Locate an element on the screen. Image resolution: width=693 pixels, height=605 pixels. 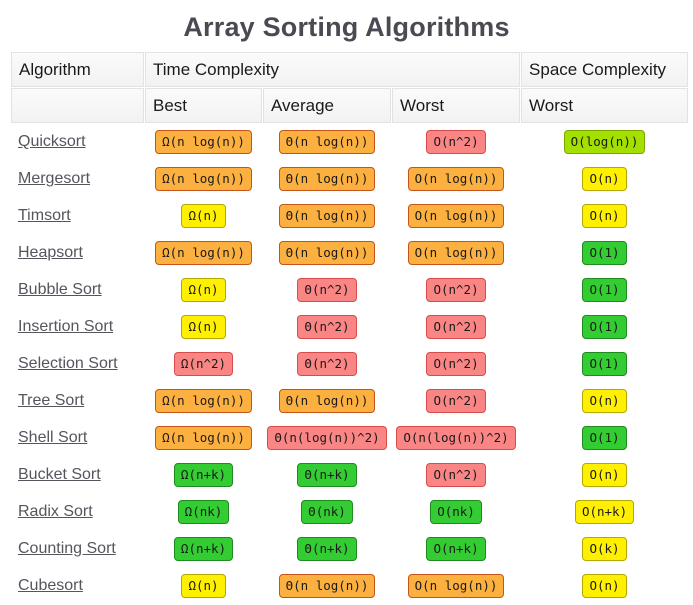
complexity-cell-average: Θ(nk) is located at coordinates (327, 512).